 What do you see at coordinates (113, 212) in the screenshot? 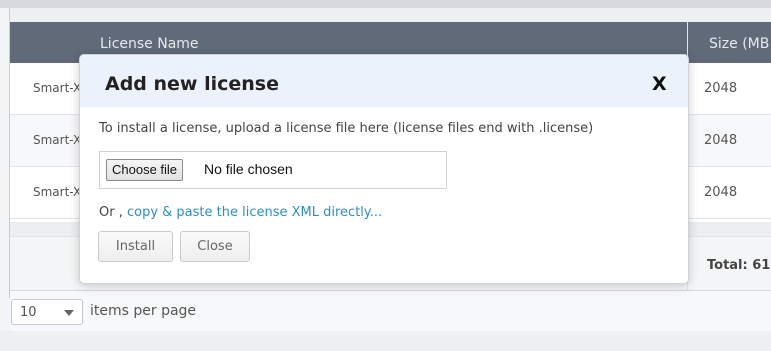
I see `or-prefix: Or ,` at bounding box center [113, 212].